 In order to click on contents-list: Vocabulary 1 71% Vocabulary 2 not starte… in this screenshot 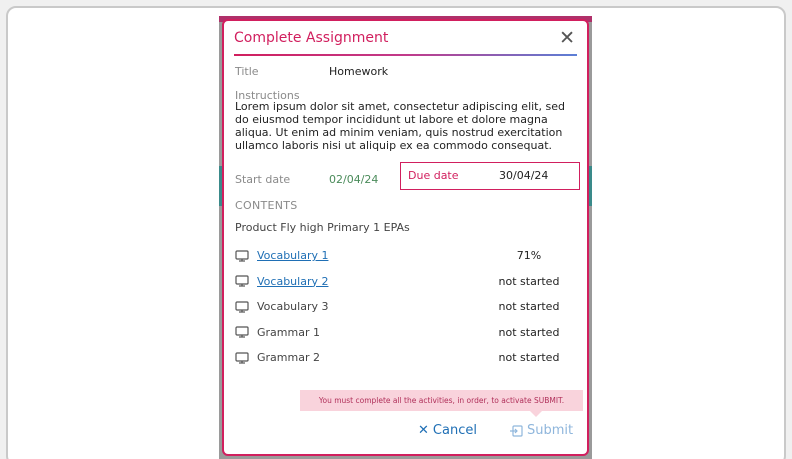, I will do `click(402, 307)`.